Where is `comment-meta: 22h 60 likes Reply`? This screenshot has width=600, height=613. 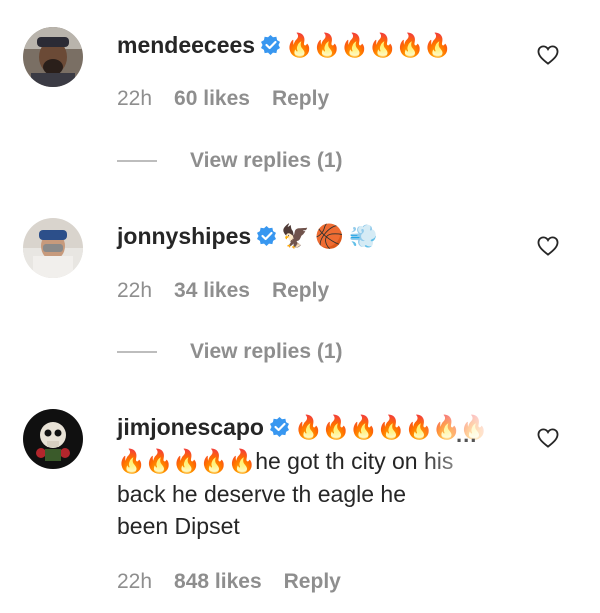 comment-meta: 22h 60 likes Reply is located at coordinates (234, 99).